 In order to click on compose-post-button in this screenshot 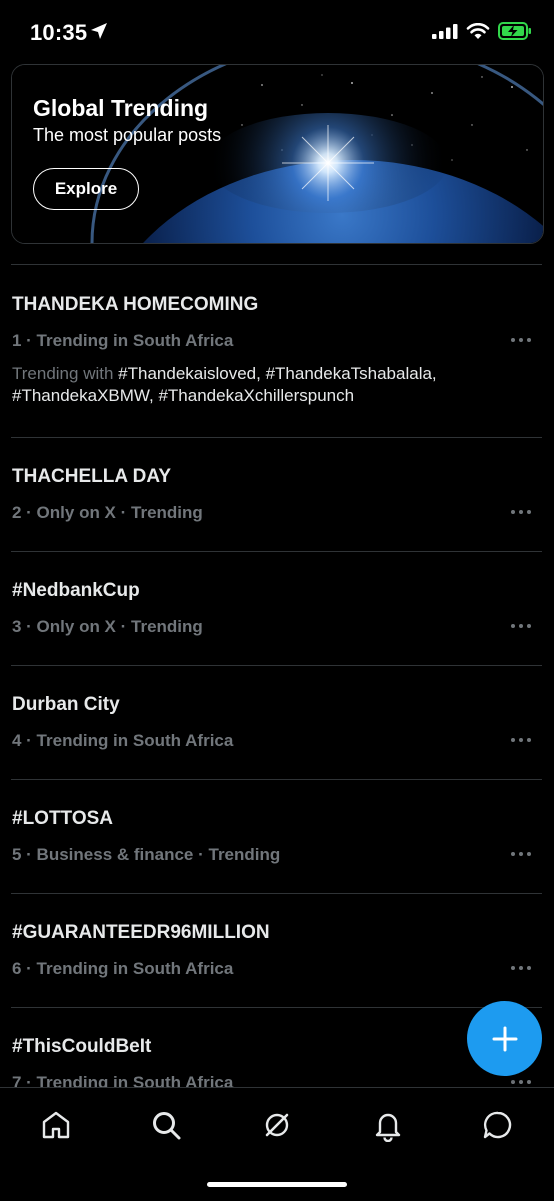, I will do `click(504, 1038)`.